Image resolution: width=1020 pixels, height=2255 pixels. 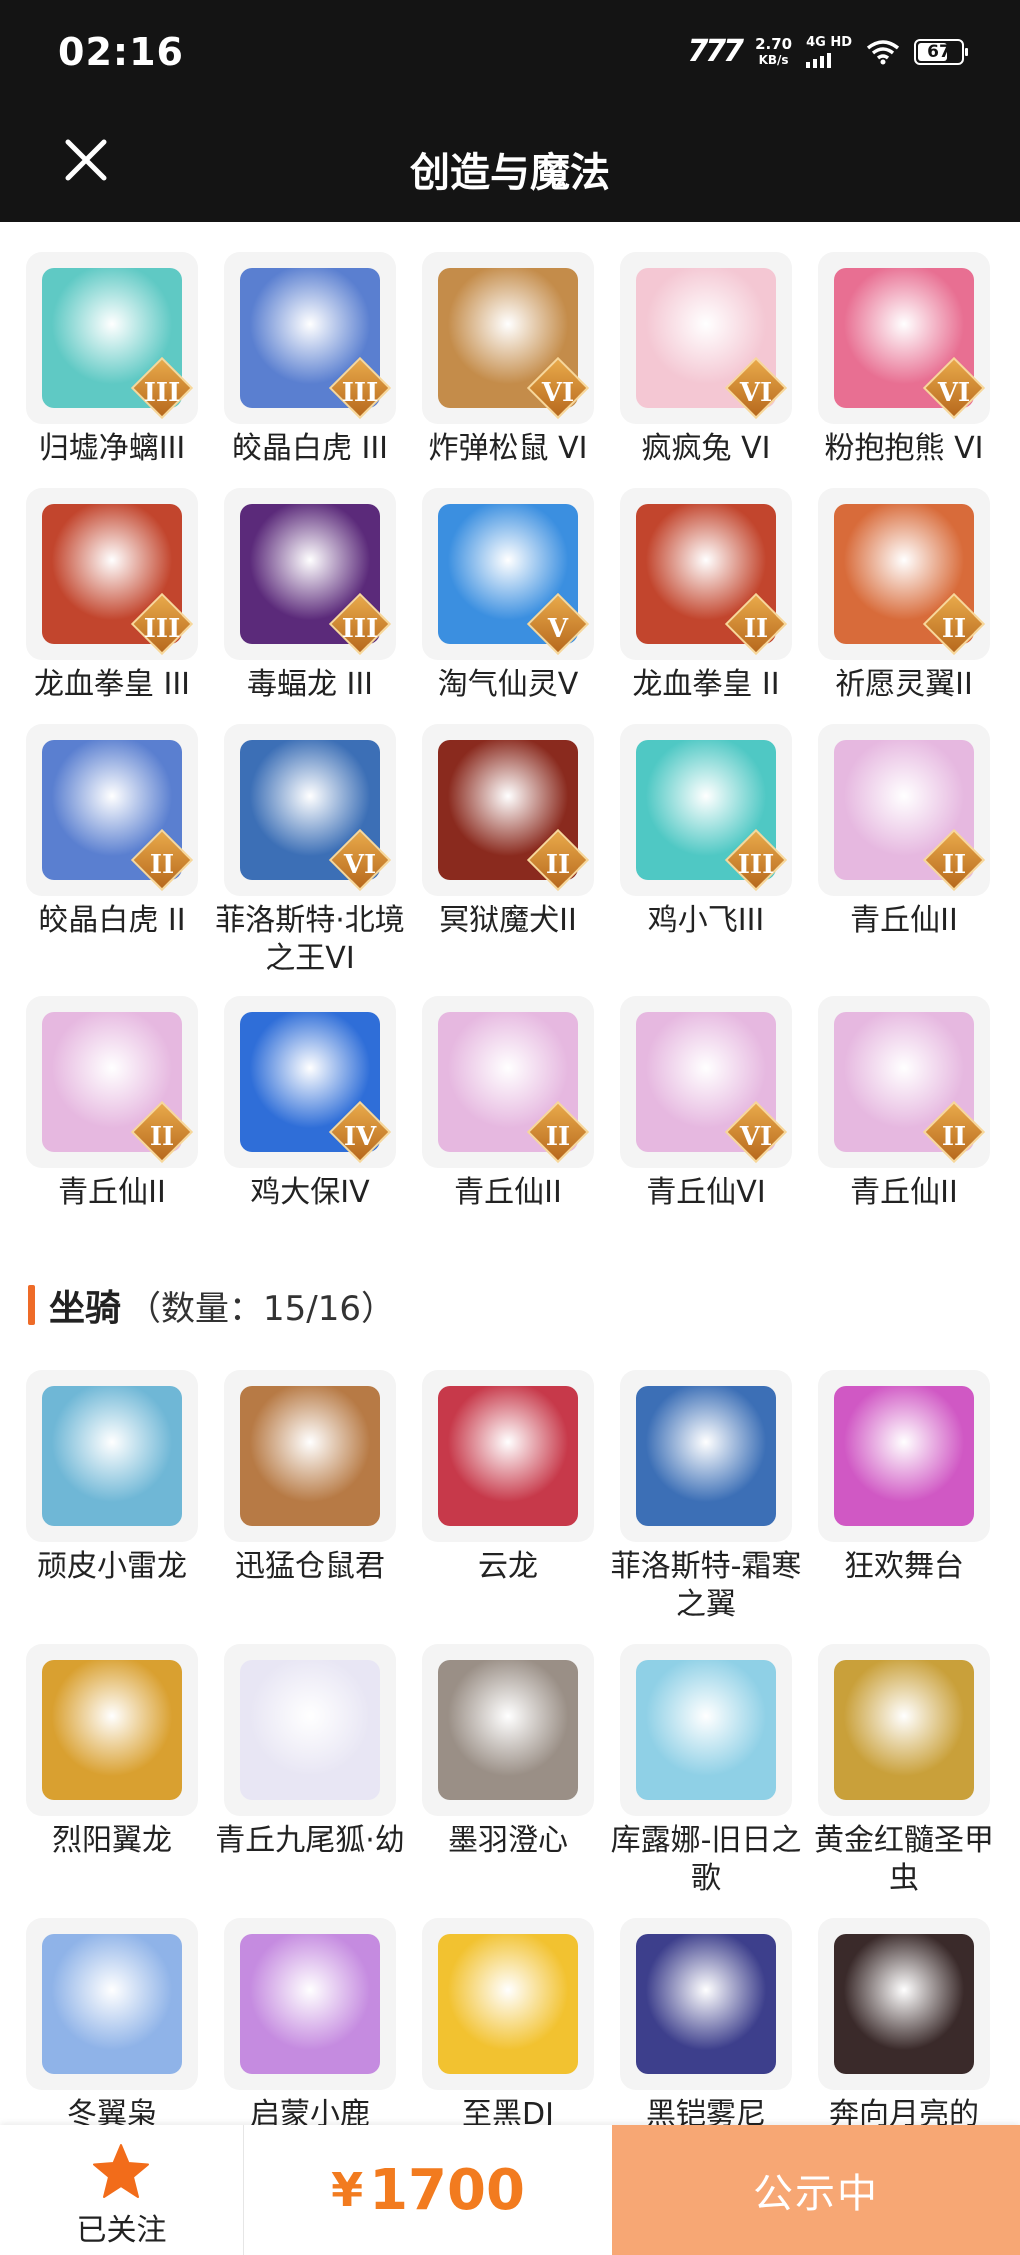 What do you see at coordinates (816, 2190) in the screenshot?
I see `publicity-button: 公示中` at bounding box center [816, 2190].